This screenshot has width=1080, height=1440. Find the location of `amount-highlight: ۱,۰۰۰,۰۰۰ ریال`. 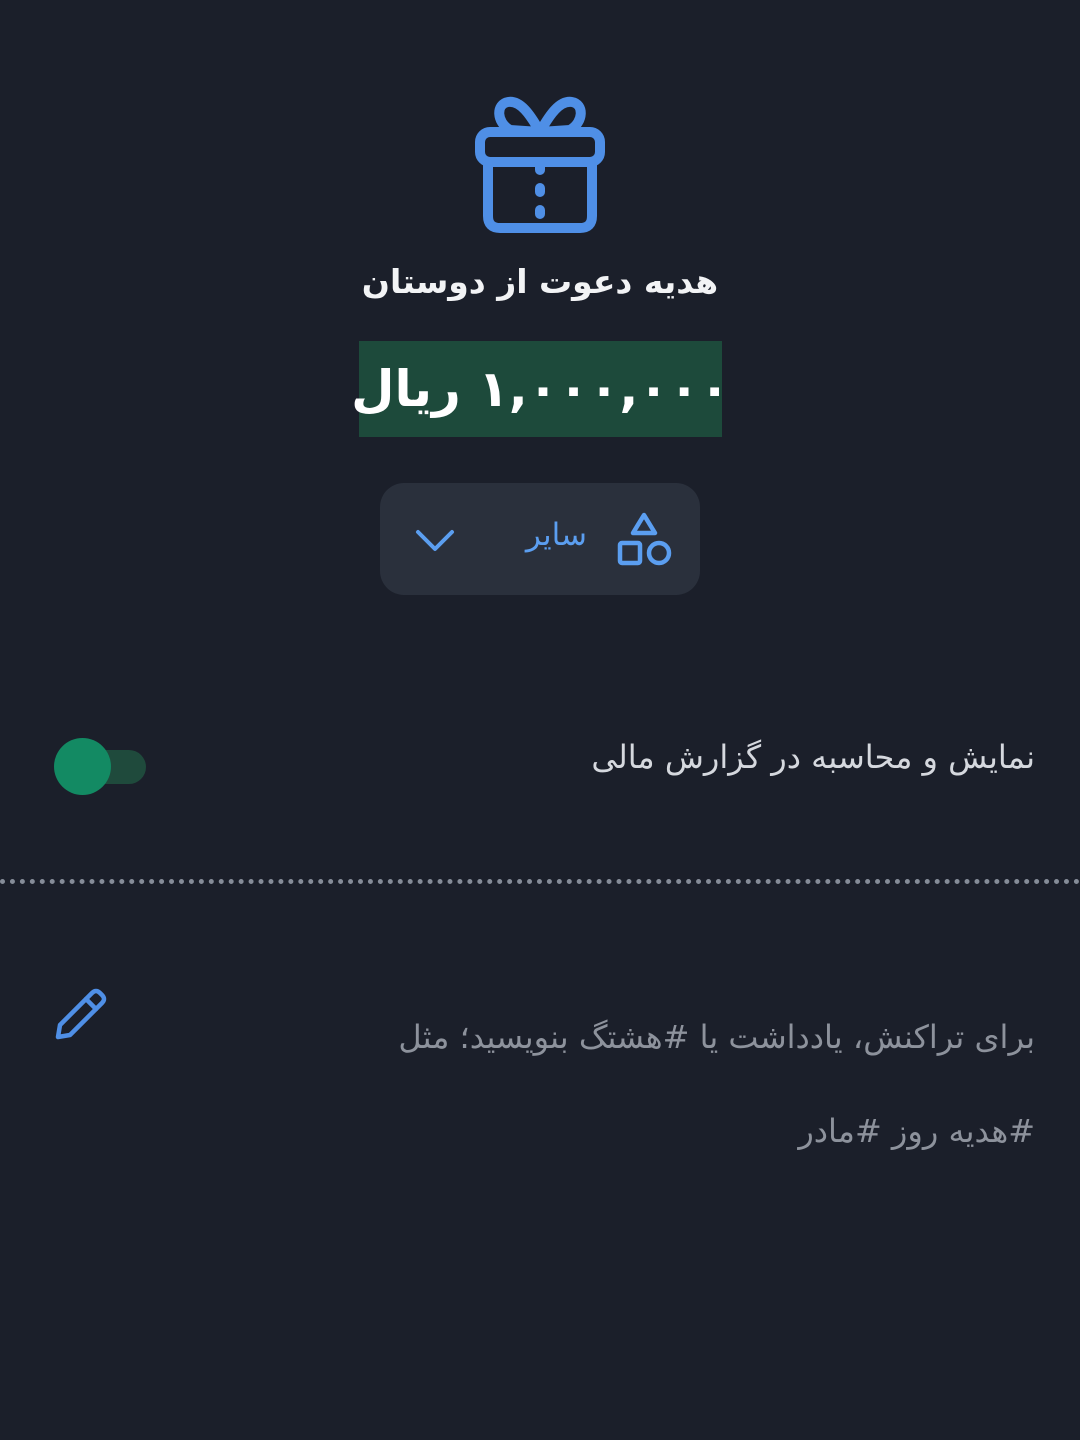

amount-highlight: ۱,۰۰۰,۰۰۰ ریال is located at coordinates (540, 389).